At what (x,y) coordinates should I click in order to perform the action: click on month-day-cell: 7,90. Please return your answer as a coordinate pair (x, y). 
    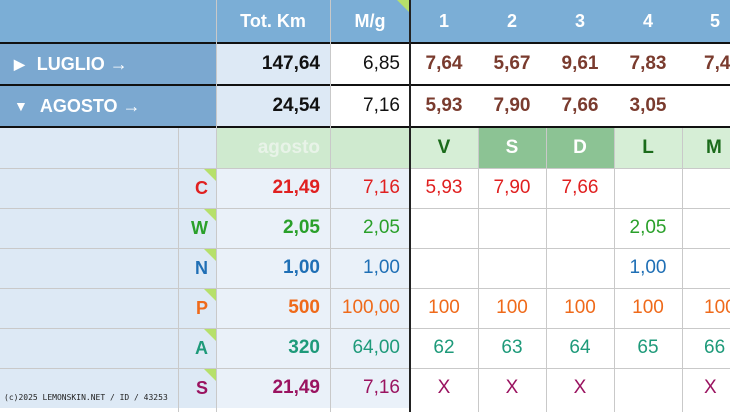
    Looking at the image, I should click on (512, 106).